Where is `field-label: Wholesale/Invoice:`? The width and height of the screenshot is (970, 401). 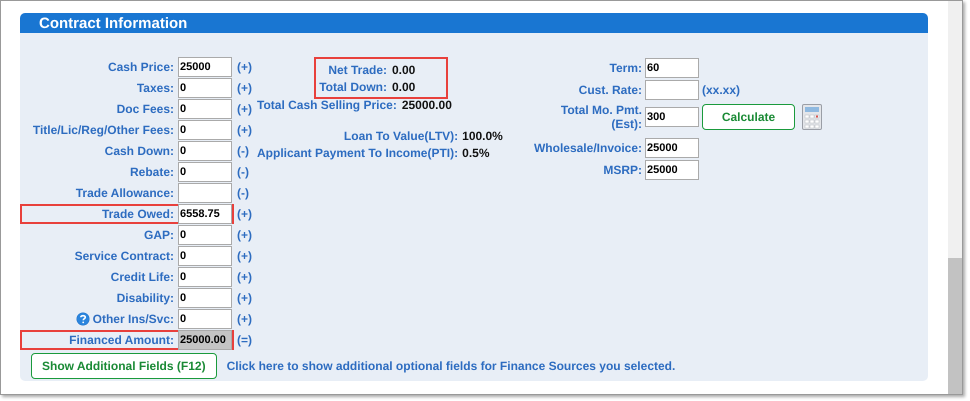
field-label: Wholesale/Invoice: is located at coordinates (588, 147).